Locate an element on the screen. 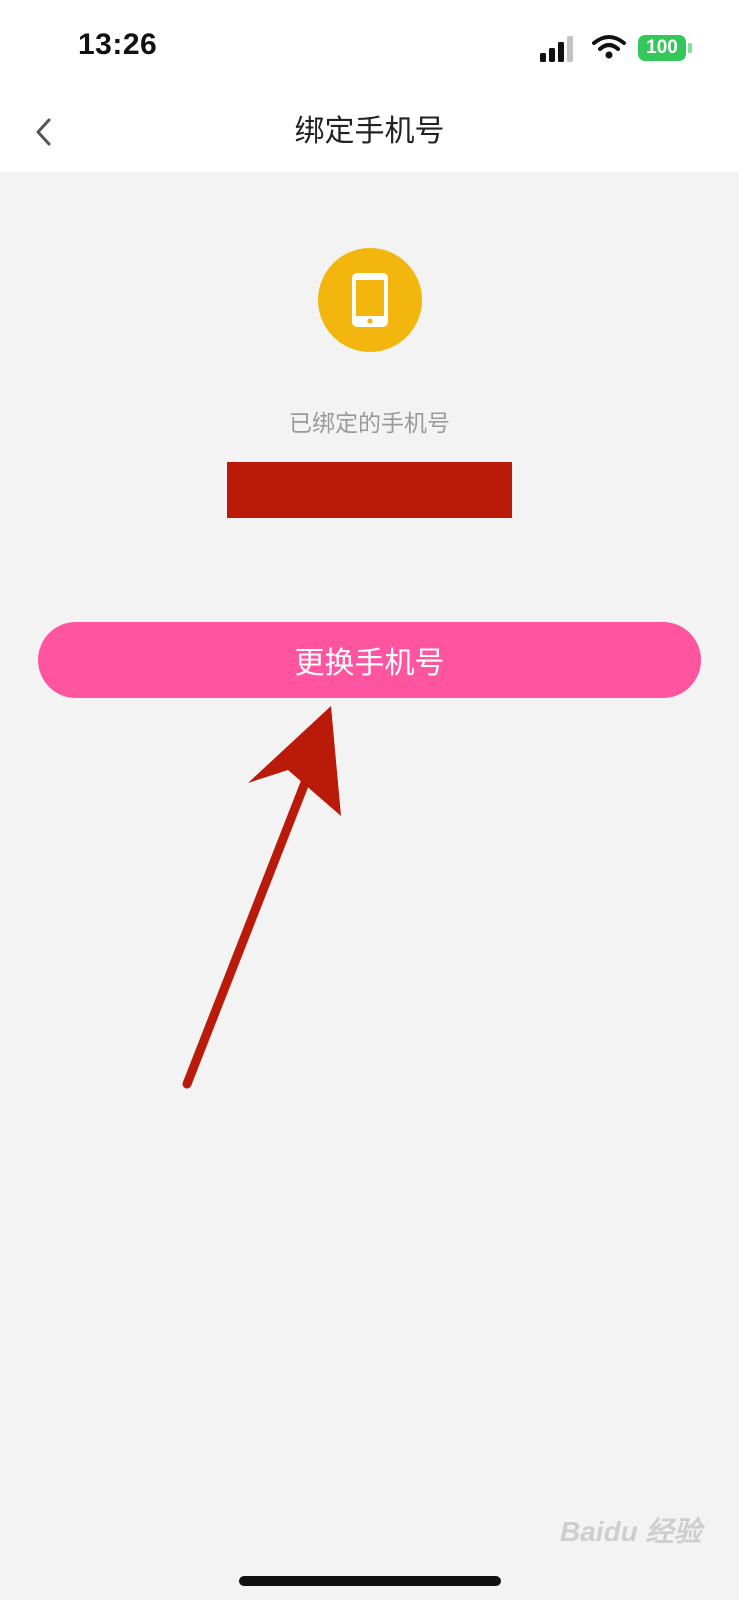  redacted-phone-number is located at coordinates (369, 490).